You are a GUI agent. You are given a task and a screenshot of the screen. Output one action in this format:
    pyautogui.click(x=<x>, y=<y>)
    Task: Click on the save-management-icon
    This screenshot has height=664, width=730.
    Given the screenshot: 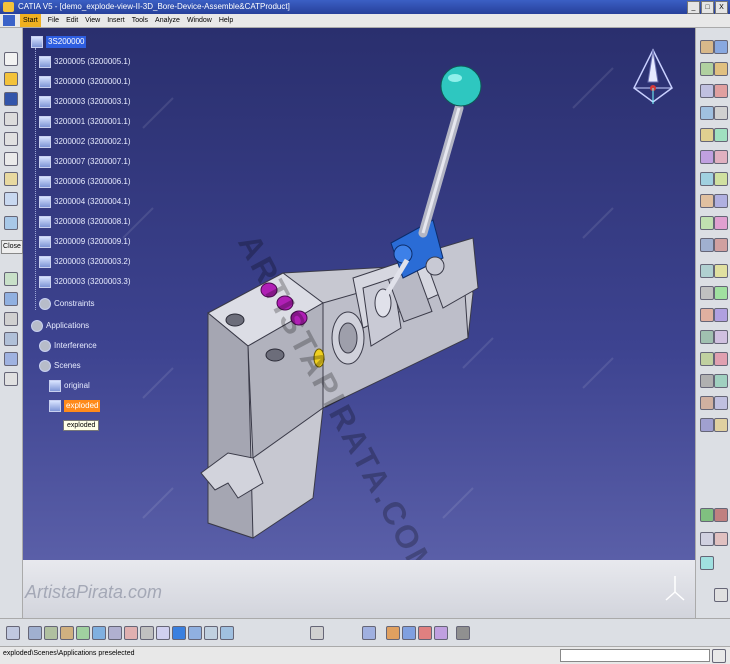 What is the action you would take?
    pyautogui.click(x=707, y=403)
    